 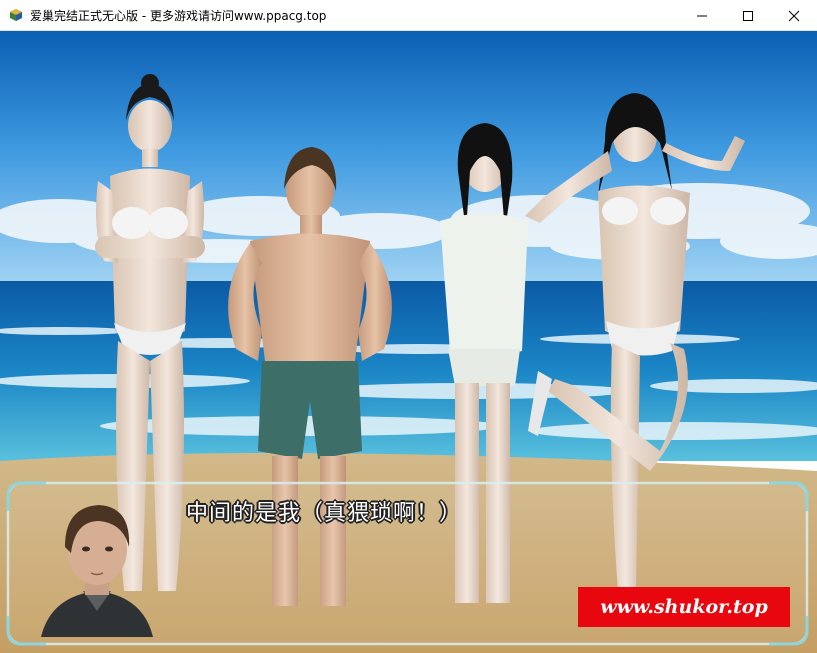 I want to click on close-icon, so click(x=794, y=15).